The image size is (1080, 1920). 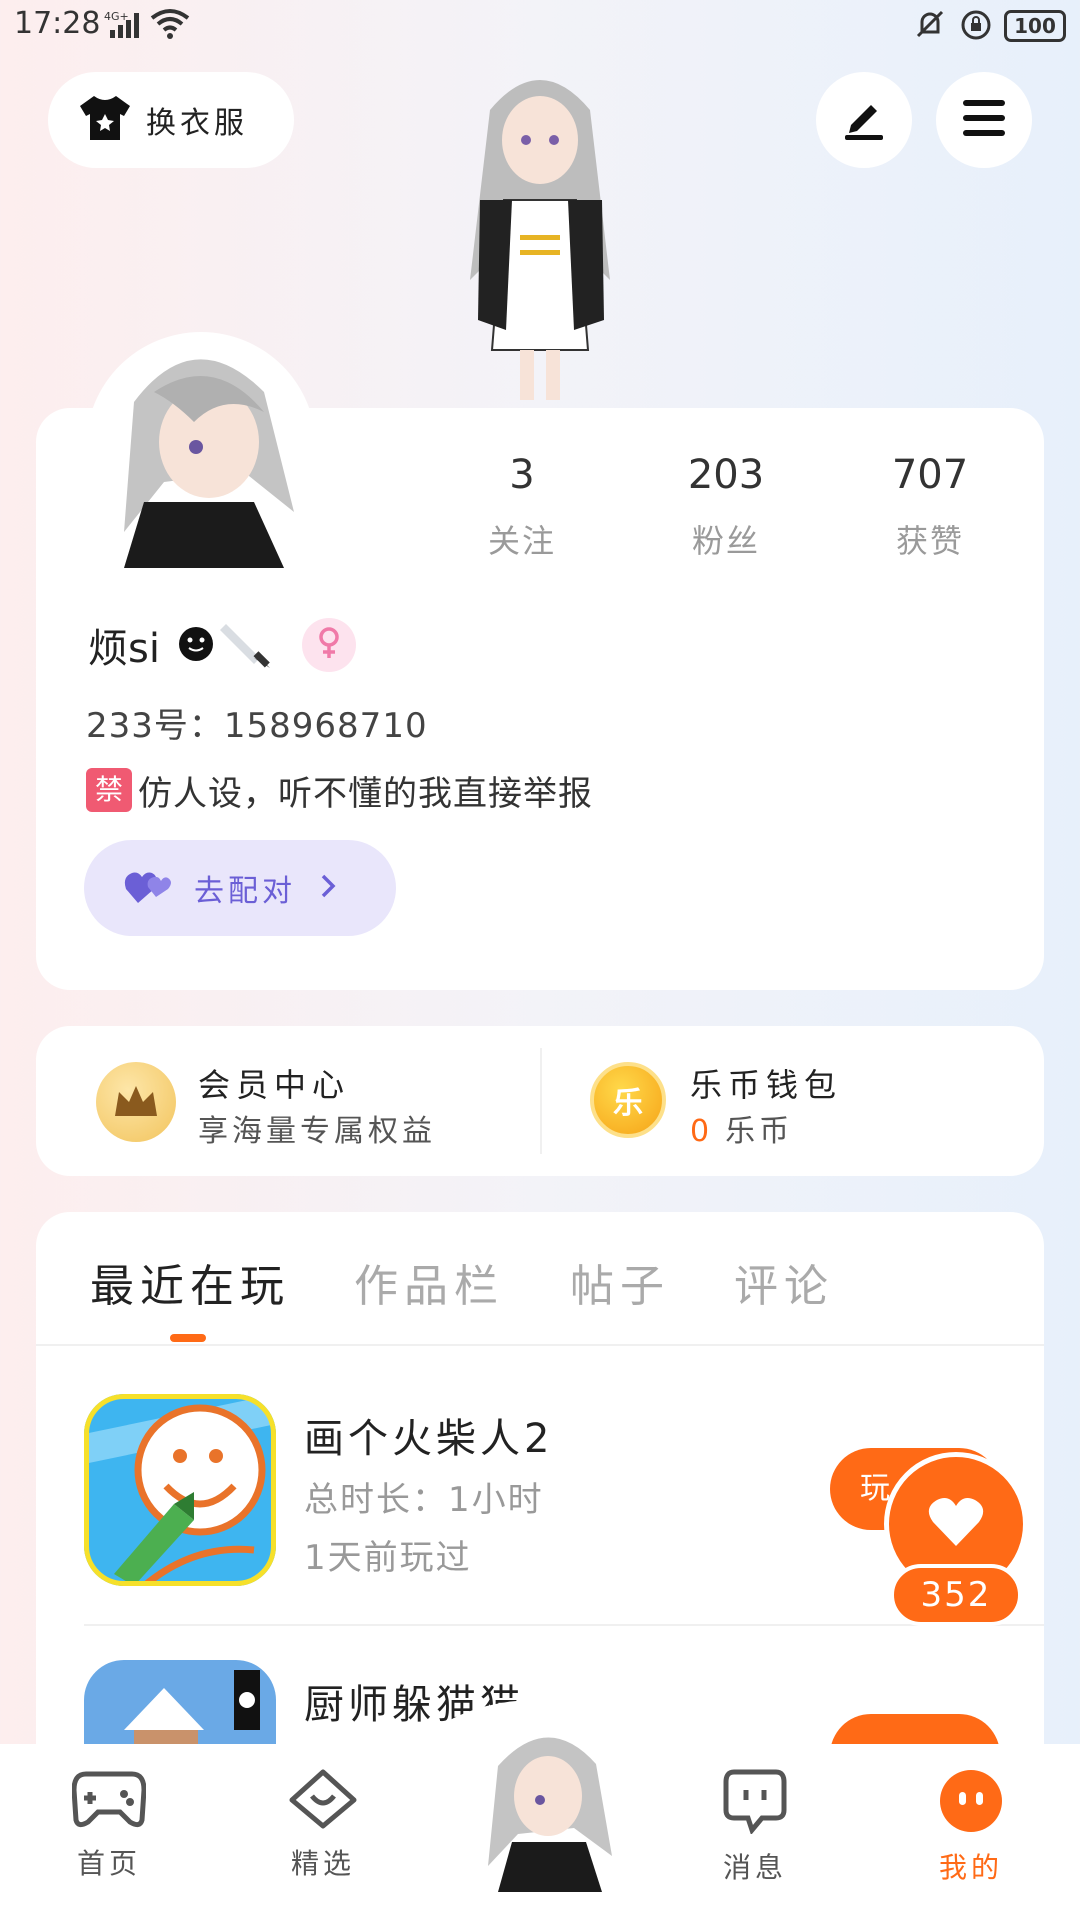 I want to click on profile-face-icon, so click(x=971, y=1804).